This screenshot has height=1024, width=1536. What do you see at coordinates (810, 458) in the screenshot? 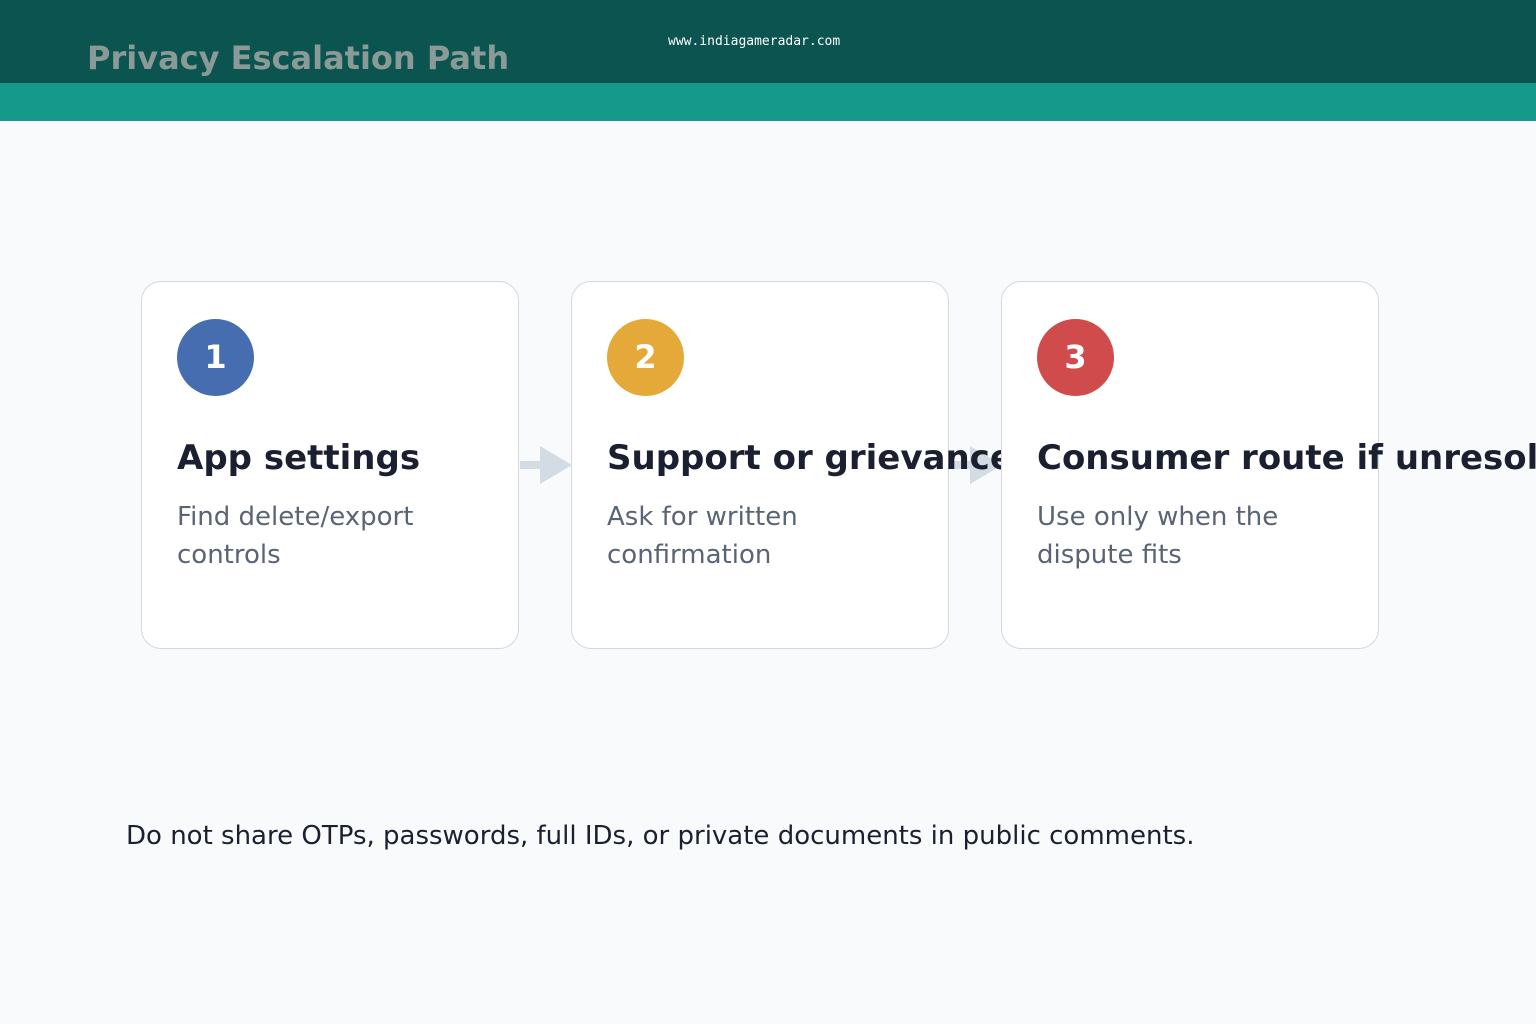
I see `step-title: Support or grievance` at bounding box center [810, 458].